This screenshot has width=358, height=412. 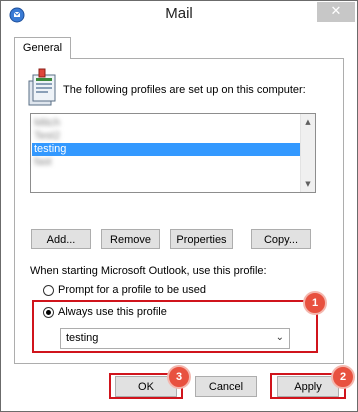 I want to click on tab-general: General, so click(x=42, y=48).